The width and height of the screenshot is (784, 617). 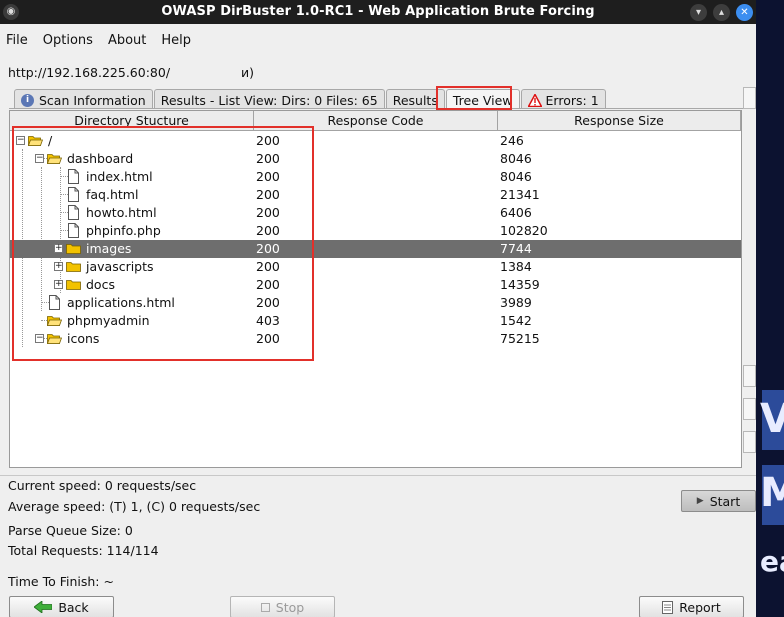 I want to click on tab-results: Results, so click(x=415, y=99).